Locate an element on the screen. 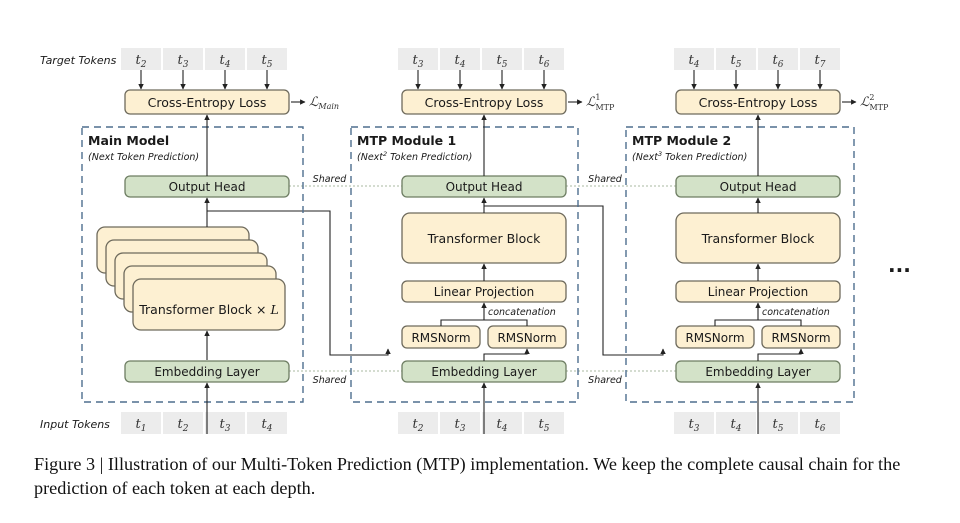 Image resolution: width=960 pixels, height=523 pixels. module-subtitle: (Next2 Token Prediction) is located at coordinates (414, 156).